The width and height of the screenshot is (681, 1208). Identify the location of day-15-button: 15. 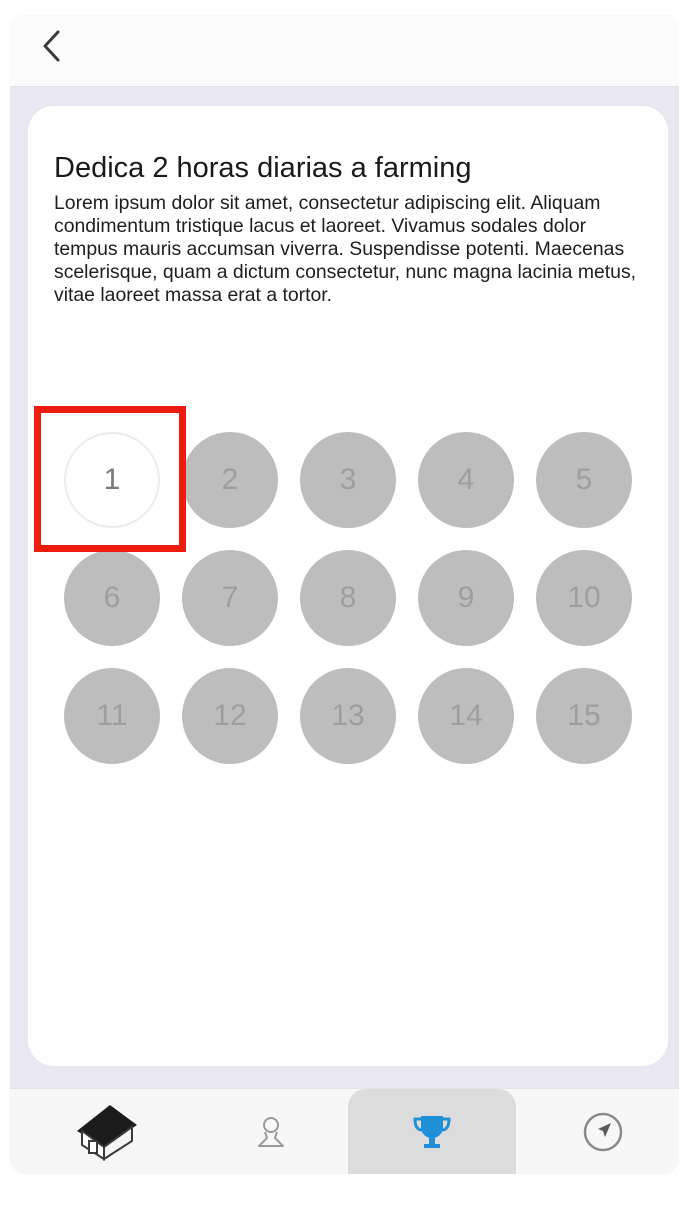
(584, 716).